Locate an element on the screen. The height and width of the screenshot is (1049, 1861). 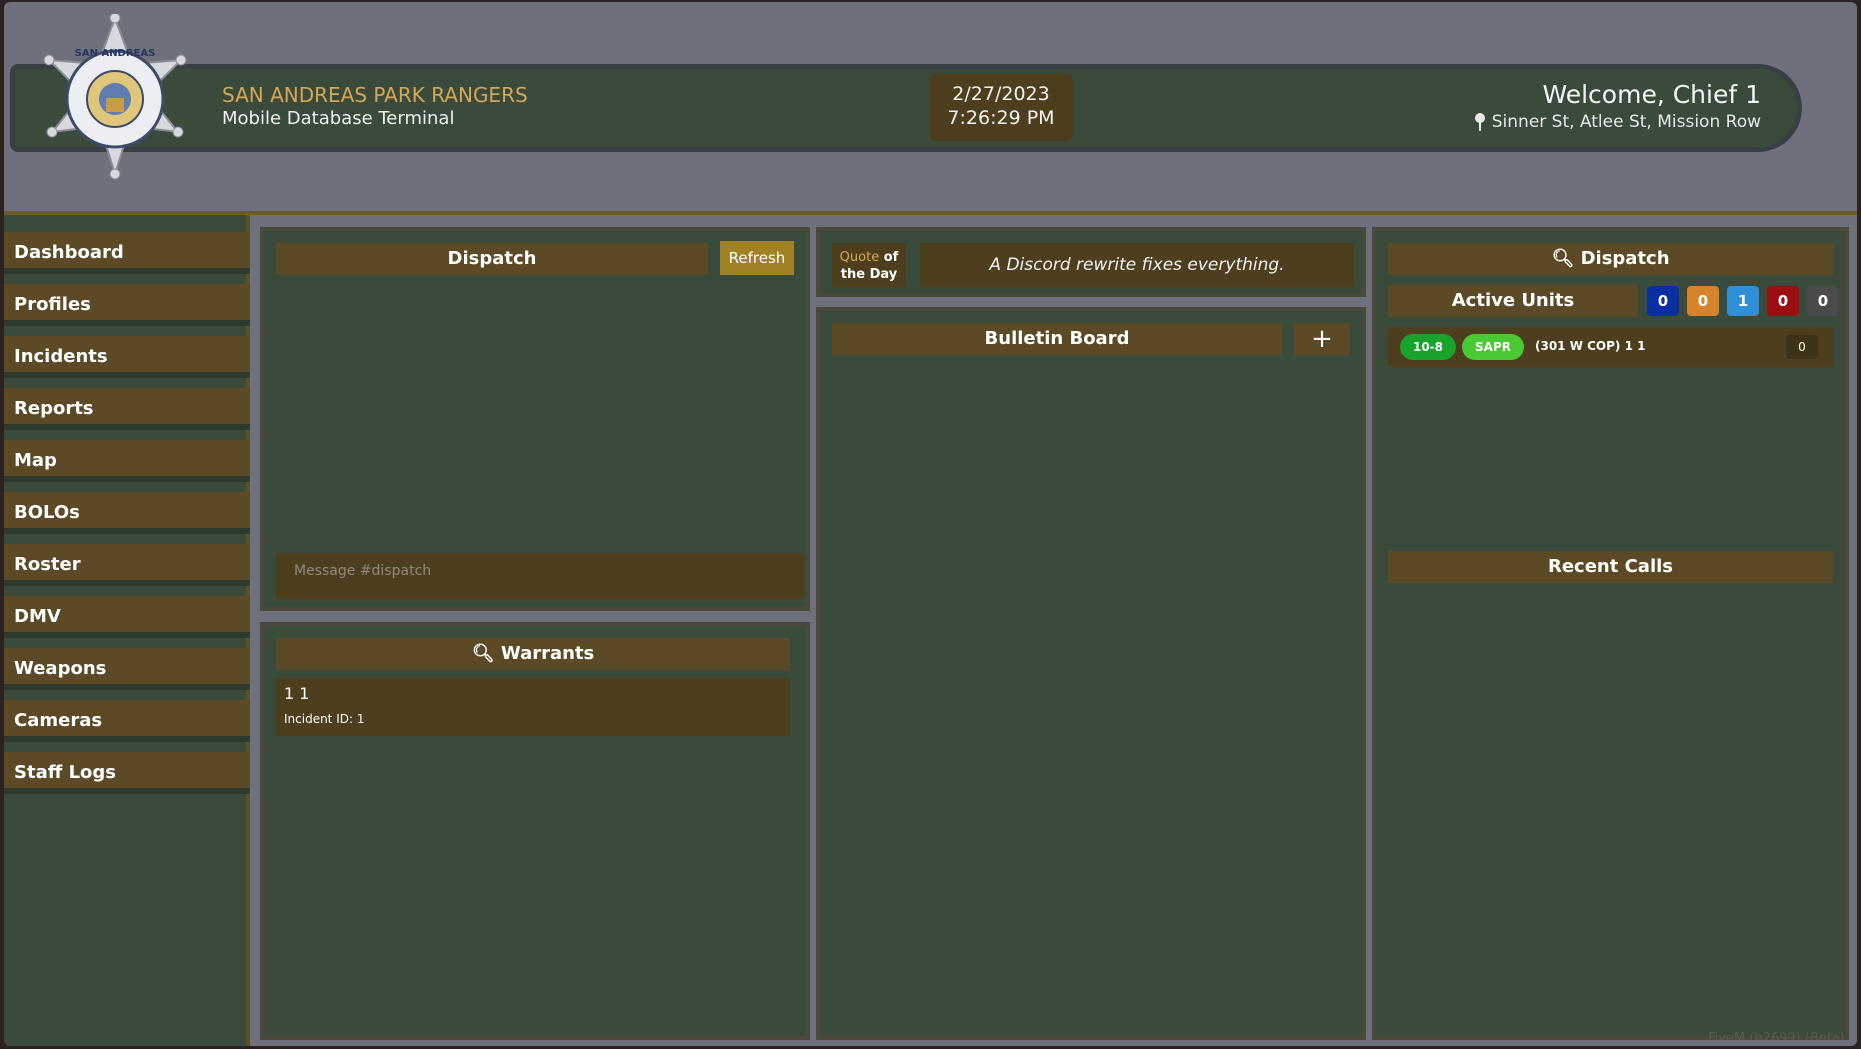
warrants-panel: 🔍︎ Warrants 1 1 Incident ID: 1 is located at coordinates (535, 831).